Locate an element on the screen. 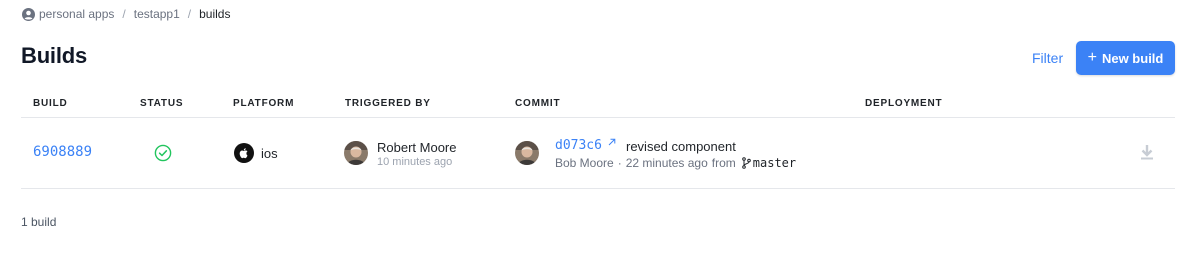  branch-name: master is located at coordinates (774, 163).